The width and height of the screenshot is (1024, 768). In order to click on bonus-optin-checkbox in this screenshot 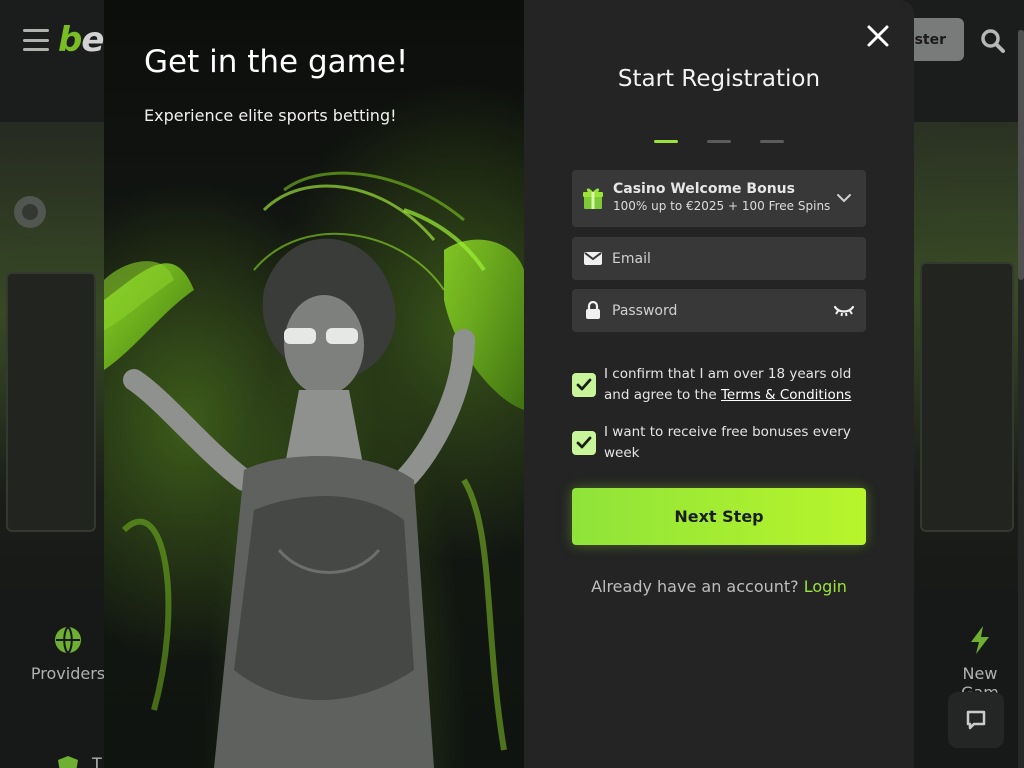, I will do `click(584, 443)`.